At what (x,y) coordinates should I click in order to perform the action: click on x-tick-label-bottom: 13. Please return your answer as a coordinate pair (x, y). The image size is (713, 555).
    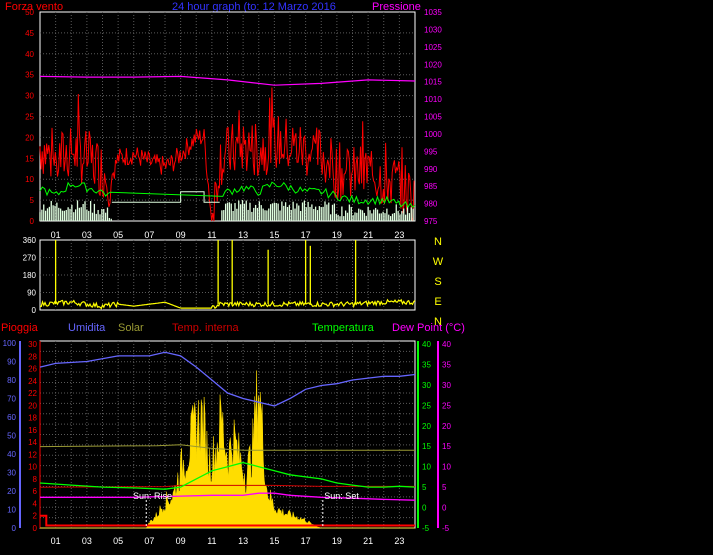
    Looking at the image, I should click on (243, 541).